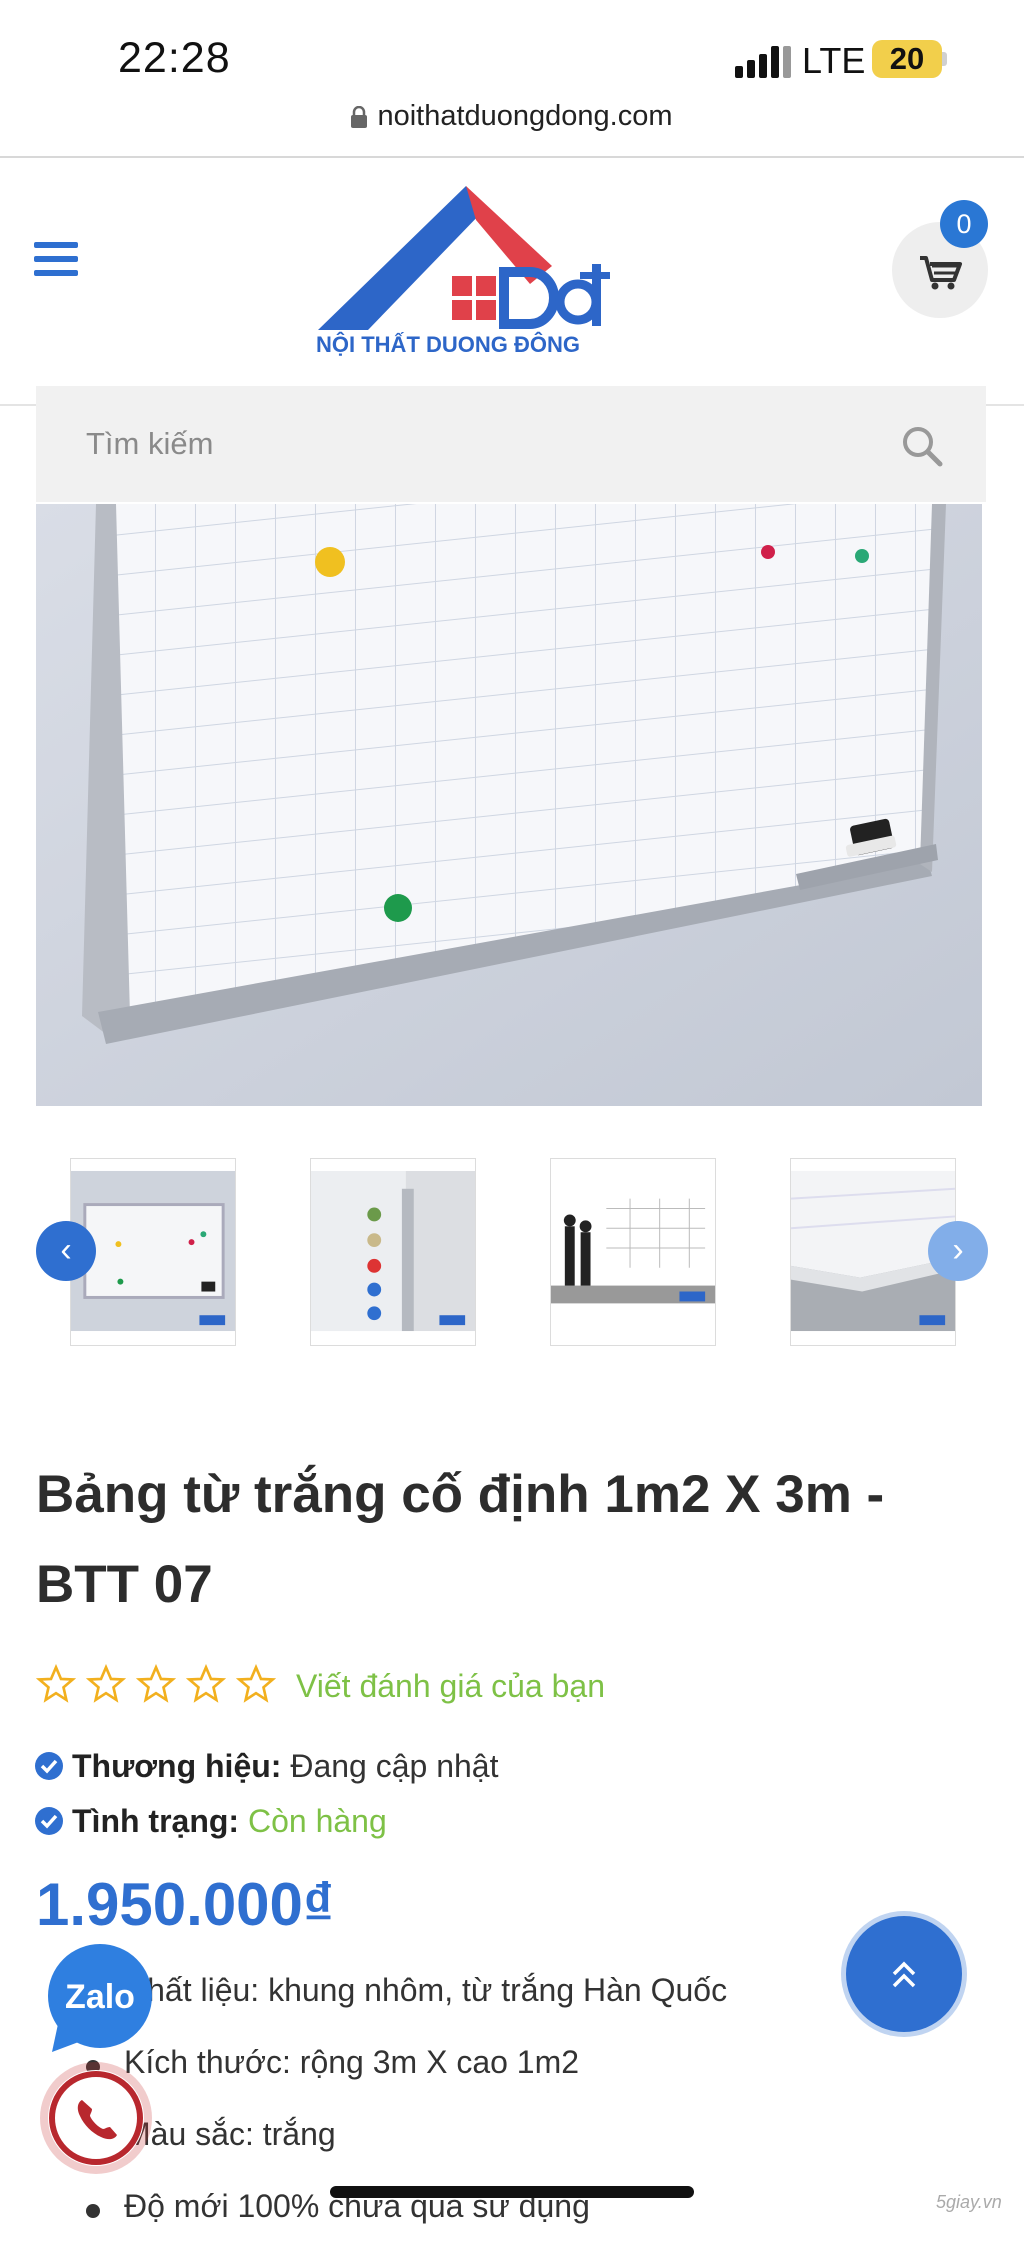 This screenshot has height=2260, width=1024. Describe the element at coordinates (530, 2152) in the screenshot. I see `feature-item: Màu sắc: trắng` at that location.